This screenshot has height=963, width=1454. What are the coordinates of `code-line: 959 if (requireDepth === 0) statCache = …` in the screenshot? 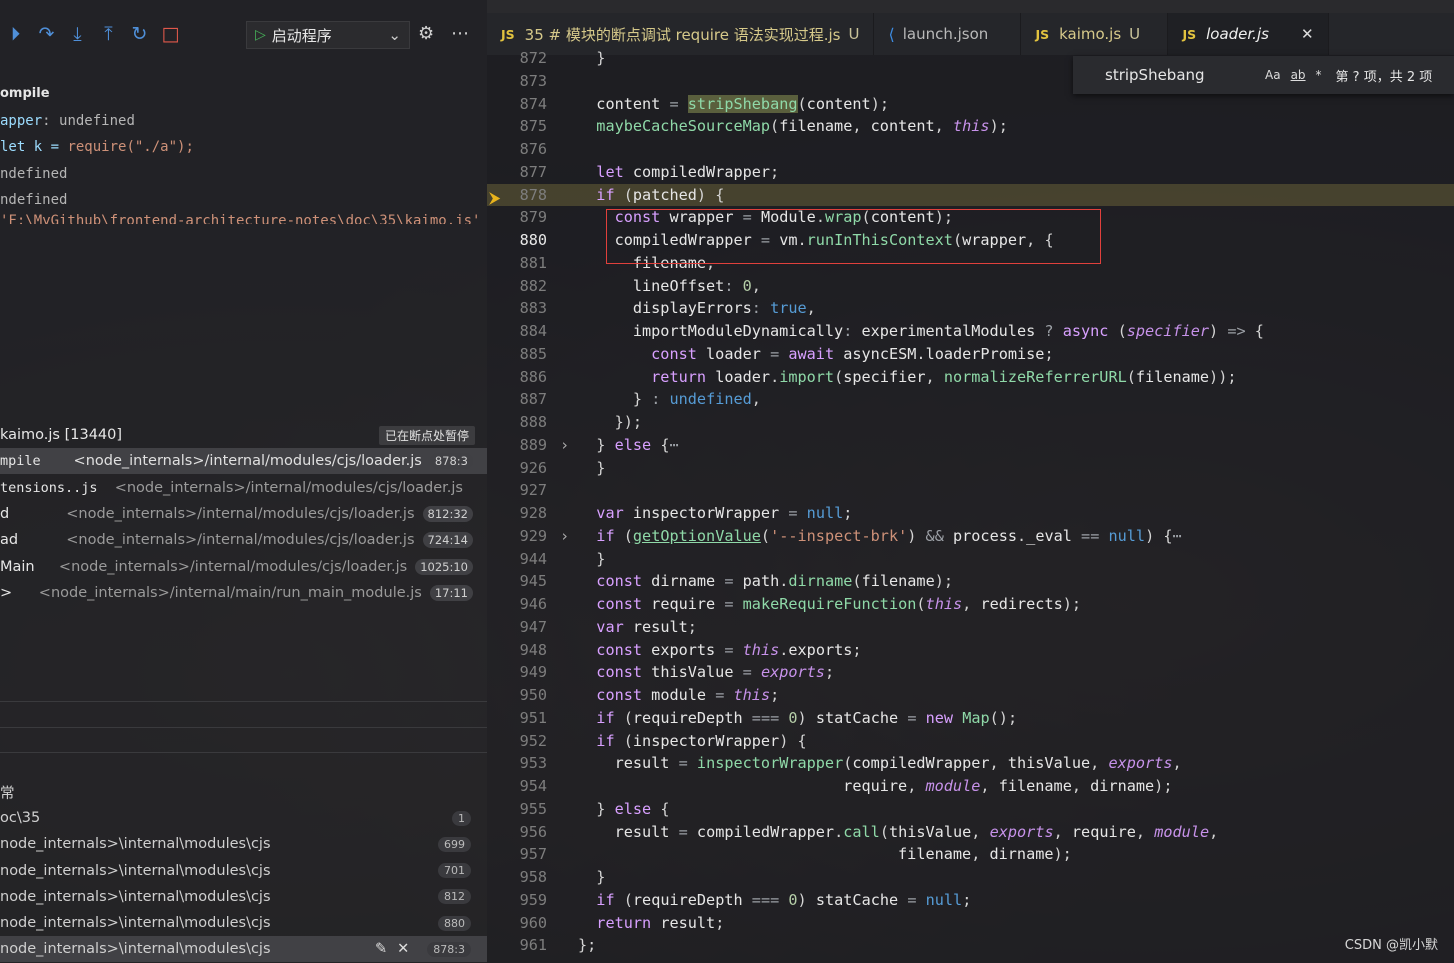 It's located at (970, 900).